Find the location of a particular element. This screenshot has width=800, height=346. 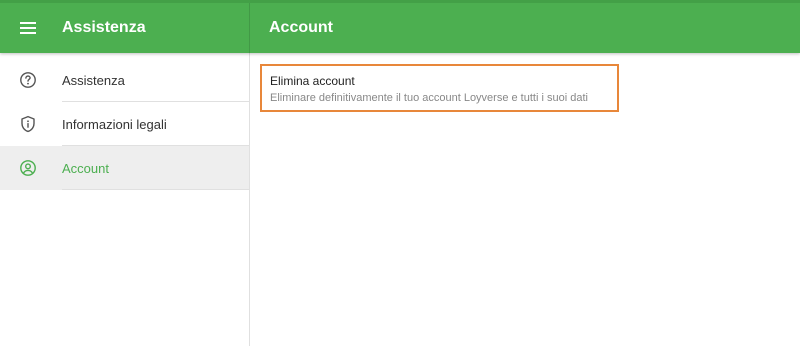

sidebar-item-label: Assistenza is located at coordinates (93, 80).